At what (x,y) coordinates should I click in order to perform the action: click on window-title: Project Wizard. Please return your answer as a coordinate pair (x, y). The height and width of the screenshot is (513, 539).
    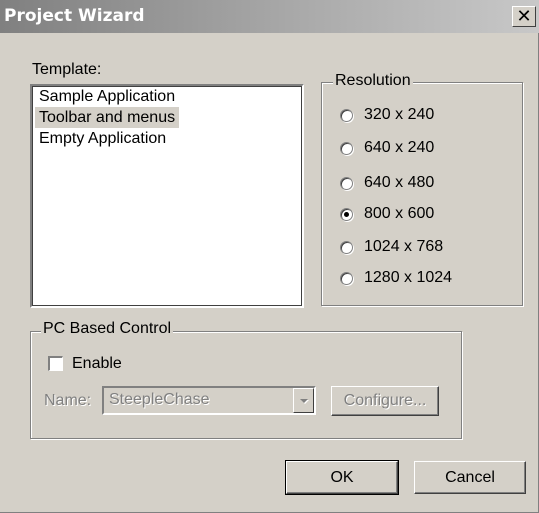
    Looking at the image, I should click on (74, 16).